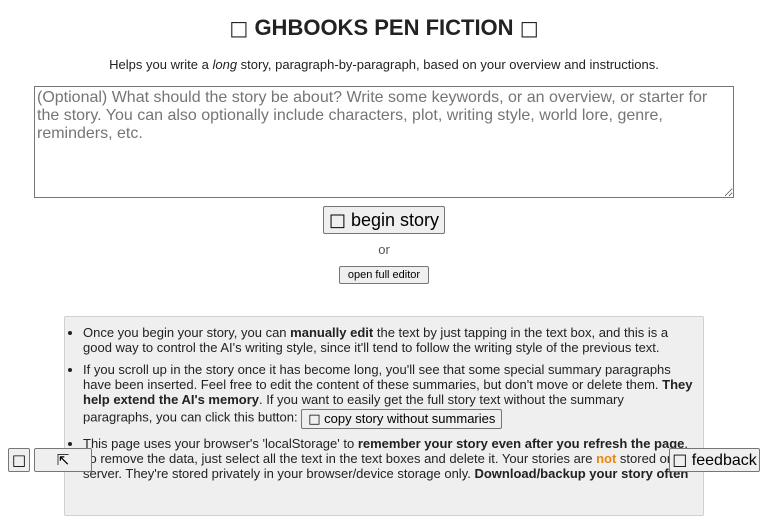  I want to click on settings-corner-button: □, so click(19, 460).